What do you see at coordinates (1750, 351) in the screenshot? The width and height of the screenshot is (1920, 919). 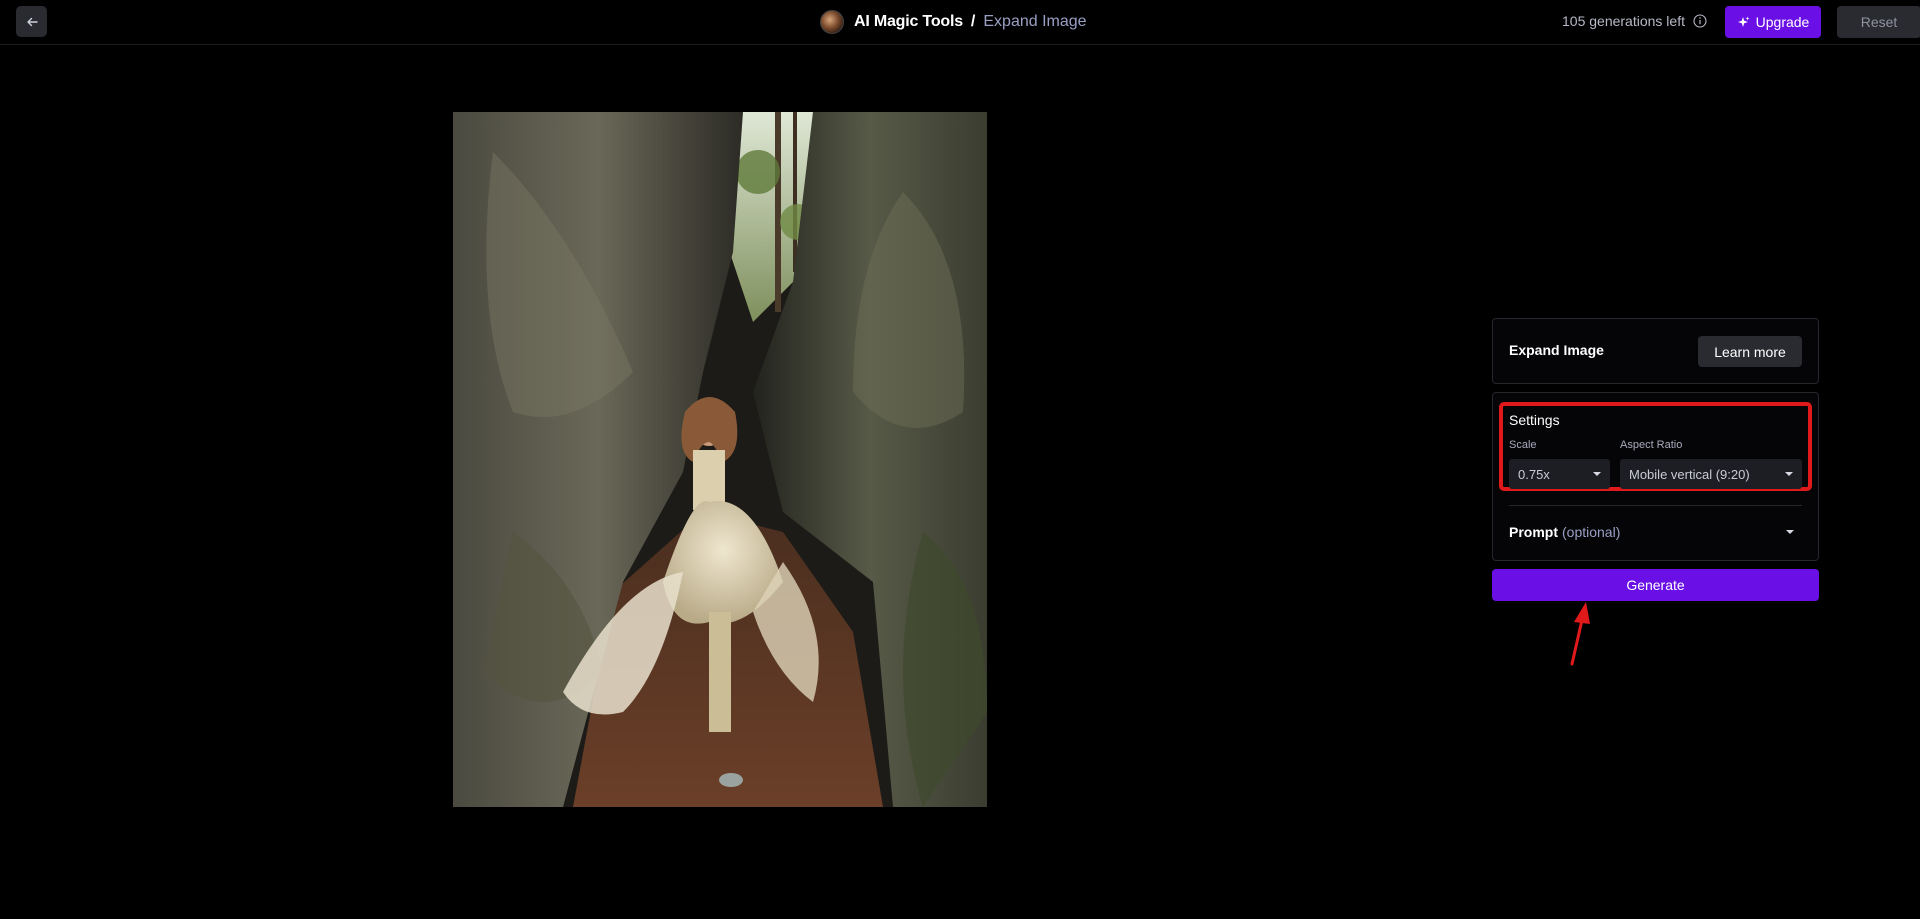 I see `learn-more-button: Learn more` at bounding box center [1750, 351].